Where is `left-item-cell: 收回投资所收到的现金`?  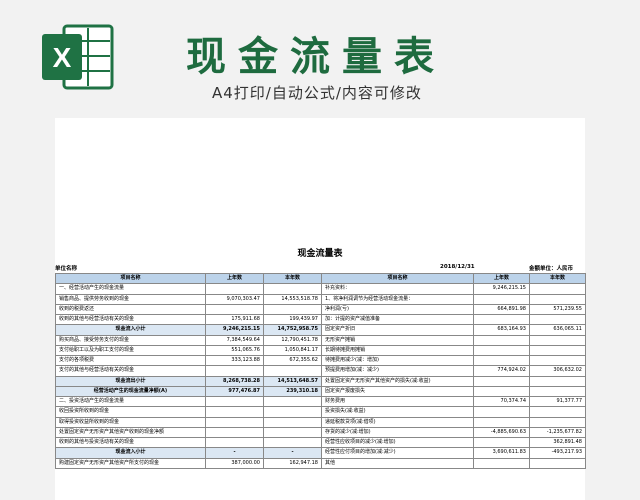
left-item-cell: 收回投资所收到的现金 is located at coordinates (130, 412).